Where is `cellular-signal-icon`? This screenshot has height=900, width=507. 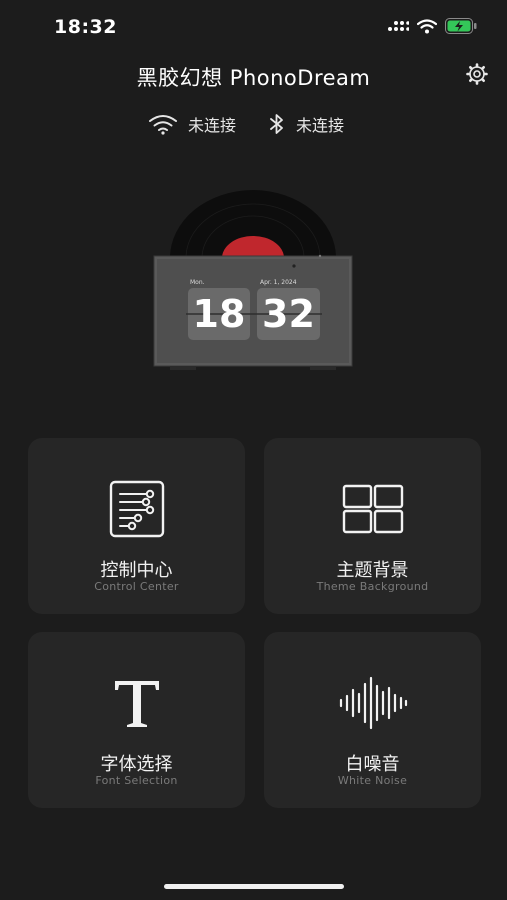
cellular-signal-icon is located at coordinates (398, 26).